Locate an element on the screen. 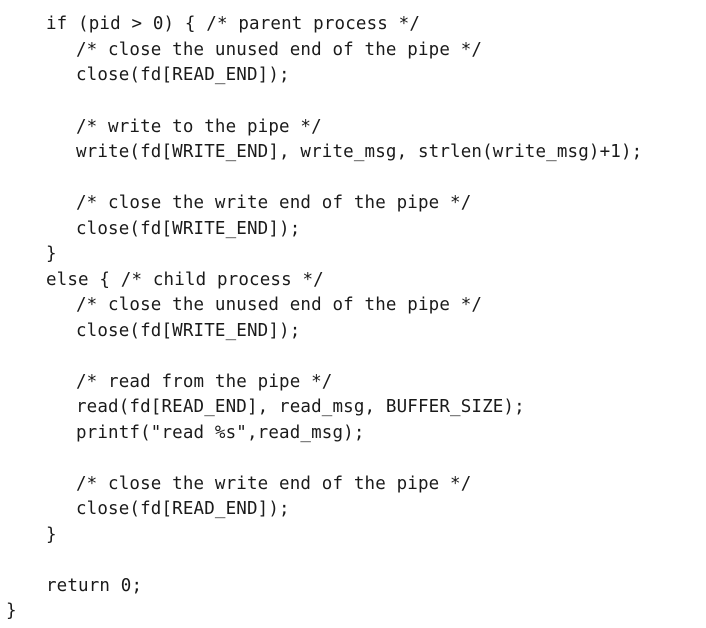 This screenshot has width=706, height=628. code-line: return 0; is located at coordinates (94, 586).